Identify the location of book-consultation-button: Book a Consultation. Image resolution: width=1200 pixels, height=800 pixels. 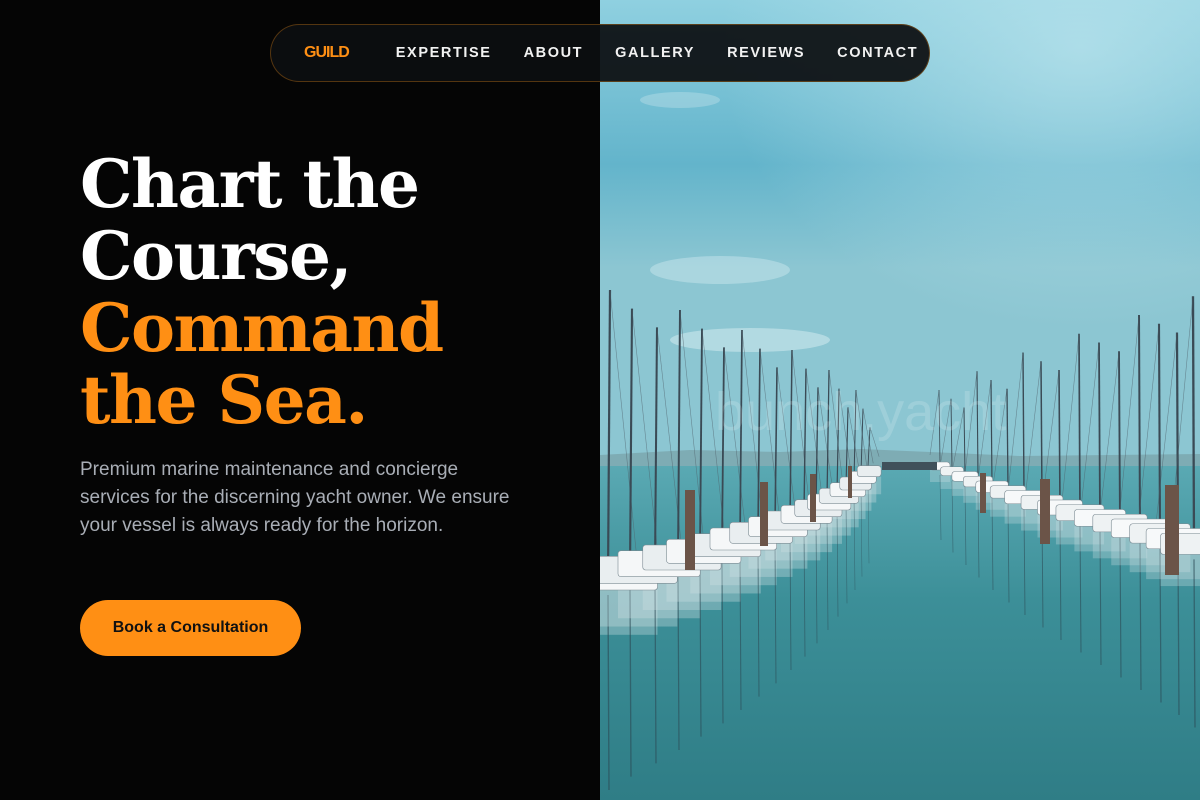
(190, 628).